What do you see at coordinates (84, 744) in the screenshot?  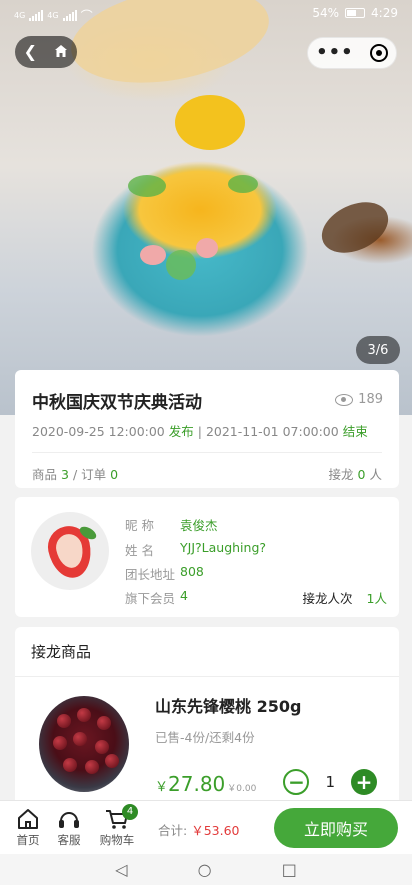 I see `product-image` at bounding box center [84, 744].